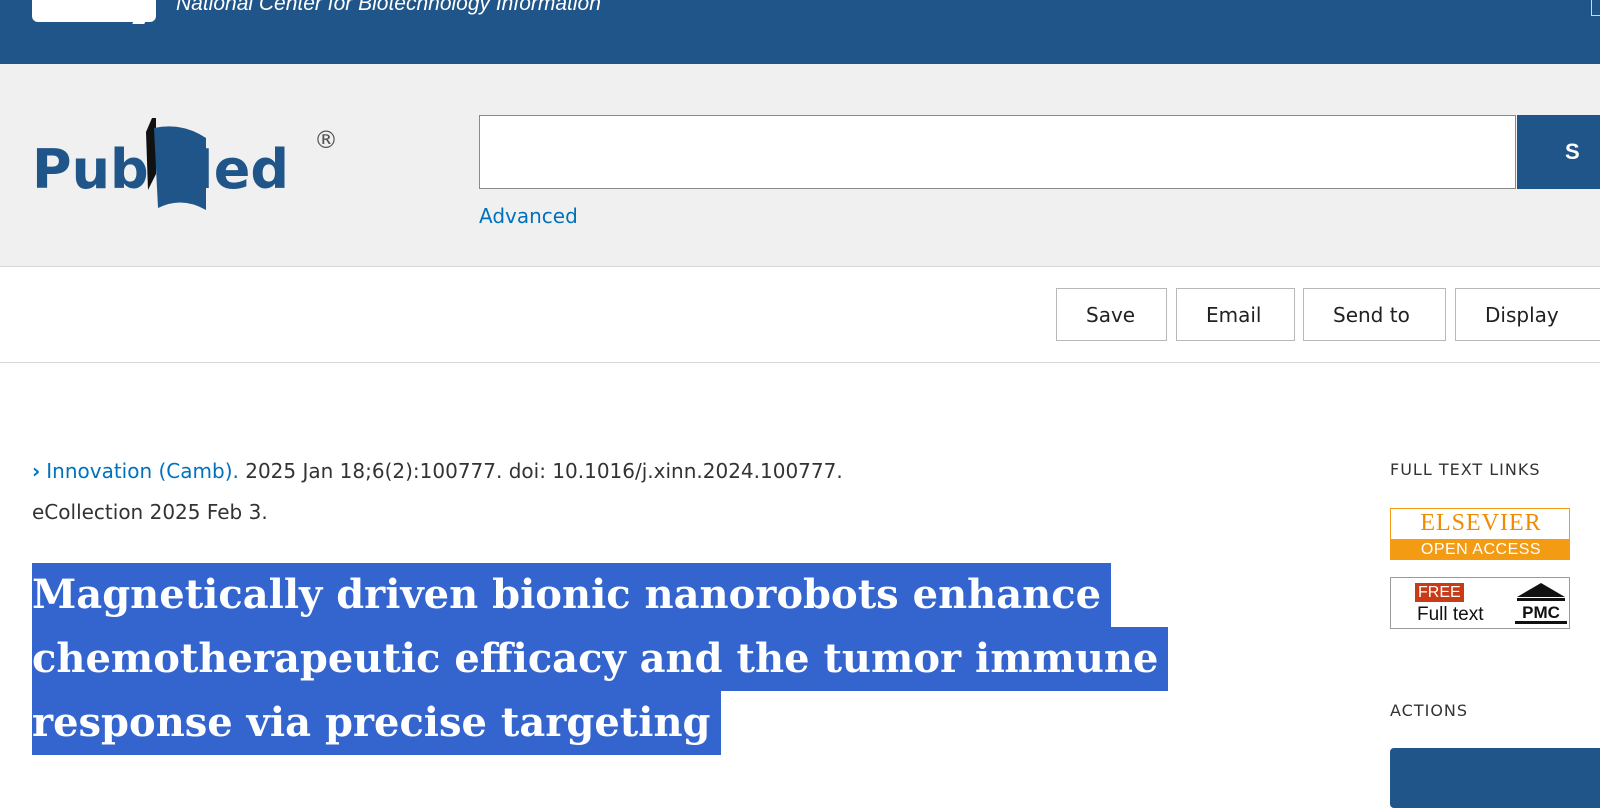 The image size is (1600, 808). I want to click on email-button: Email, so click(1235, 314).